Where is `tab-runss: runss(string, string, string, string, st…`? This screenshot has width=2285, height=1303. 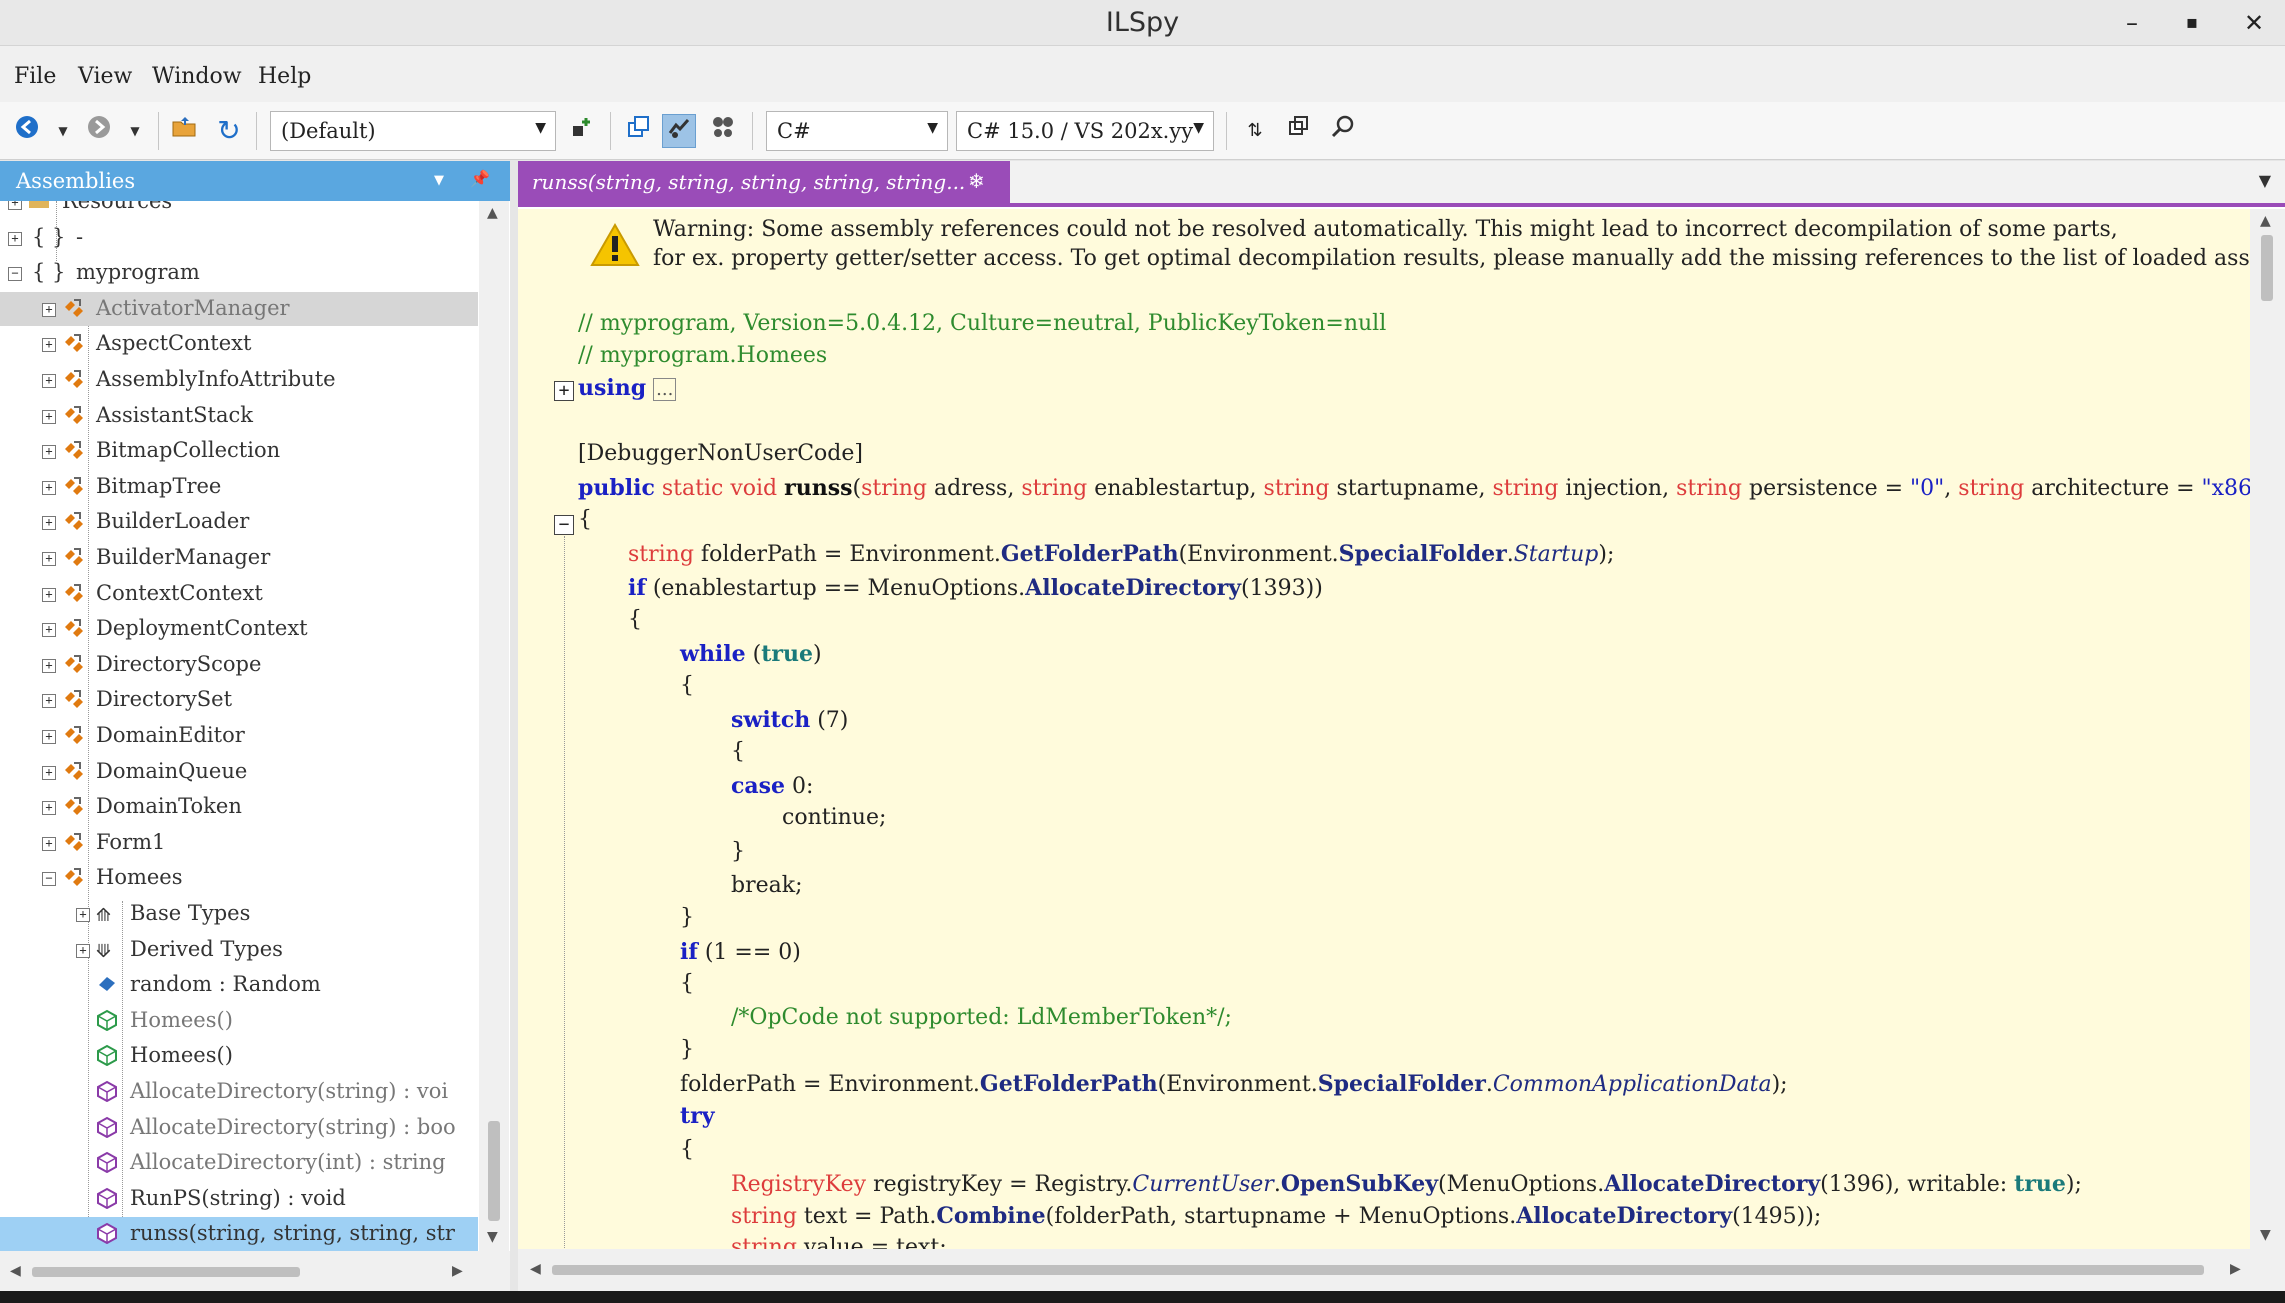
tab-runss: runss(string, string, string, string, st… is located at coordinates (764, 182).